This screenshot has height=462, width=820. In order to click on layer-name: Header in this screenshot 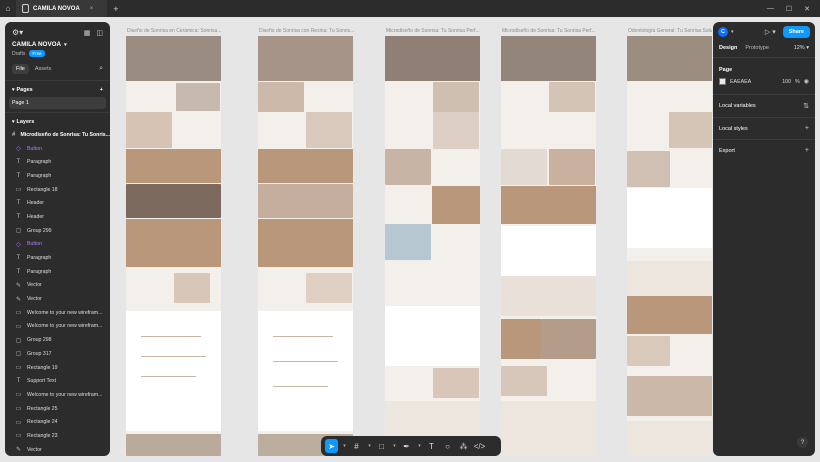, I will do `click(36, 216)`.